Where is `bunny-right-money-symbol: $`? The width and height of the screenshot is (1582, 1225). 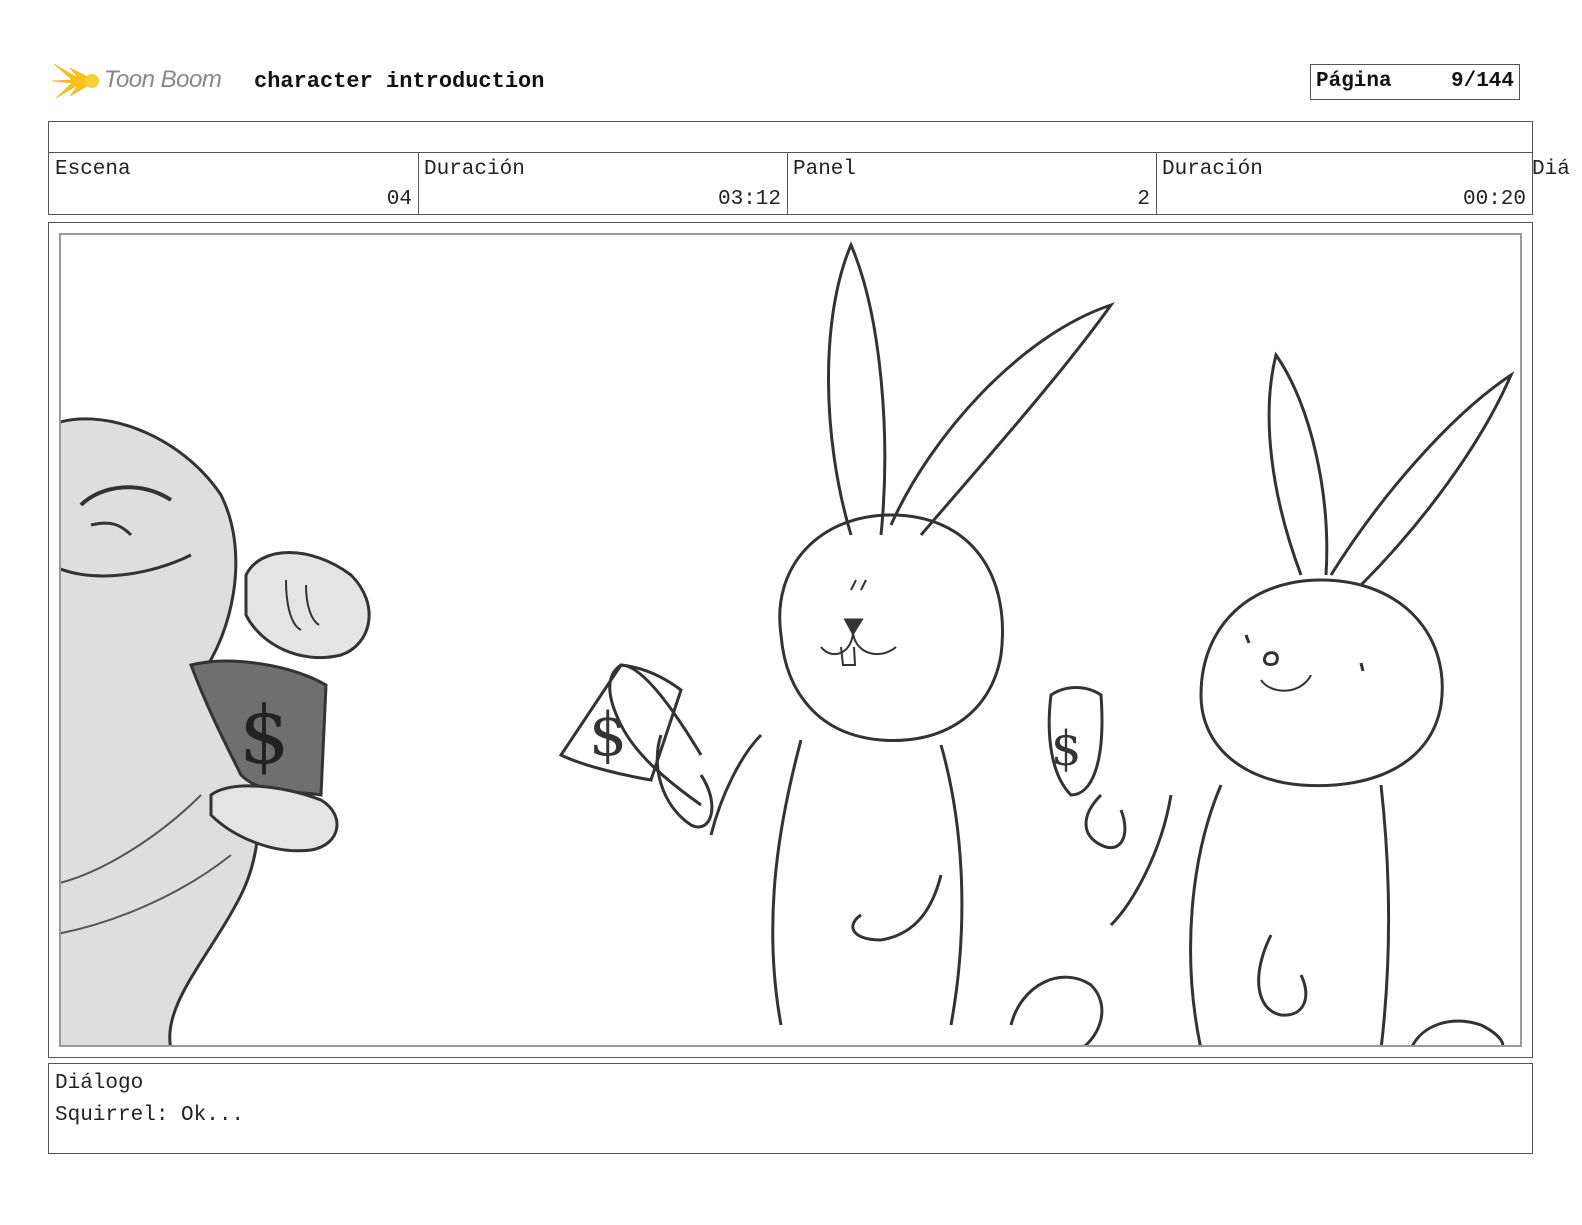
bunny-right-money-symbol: $ is located at coordinates (1066, 749).